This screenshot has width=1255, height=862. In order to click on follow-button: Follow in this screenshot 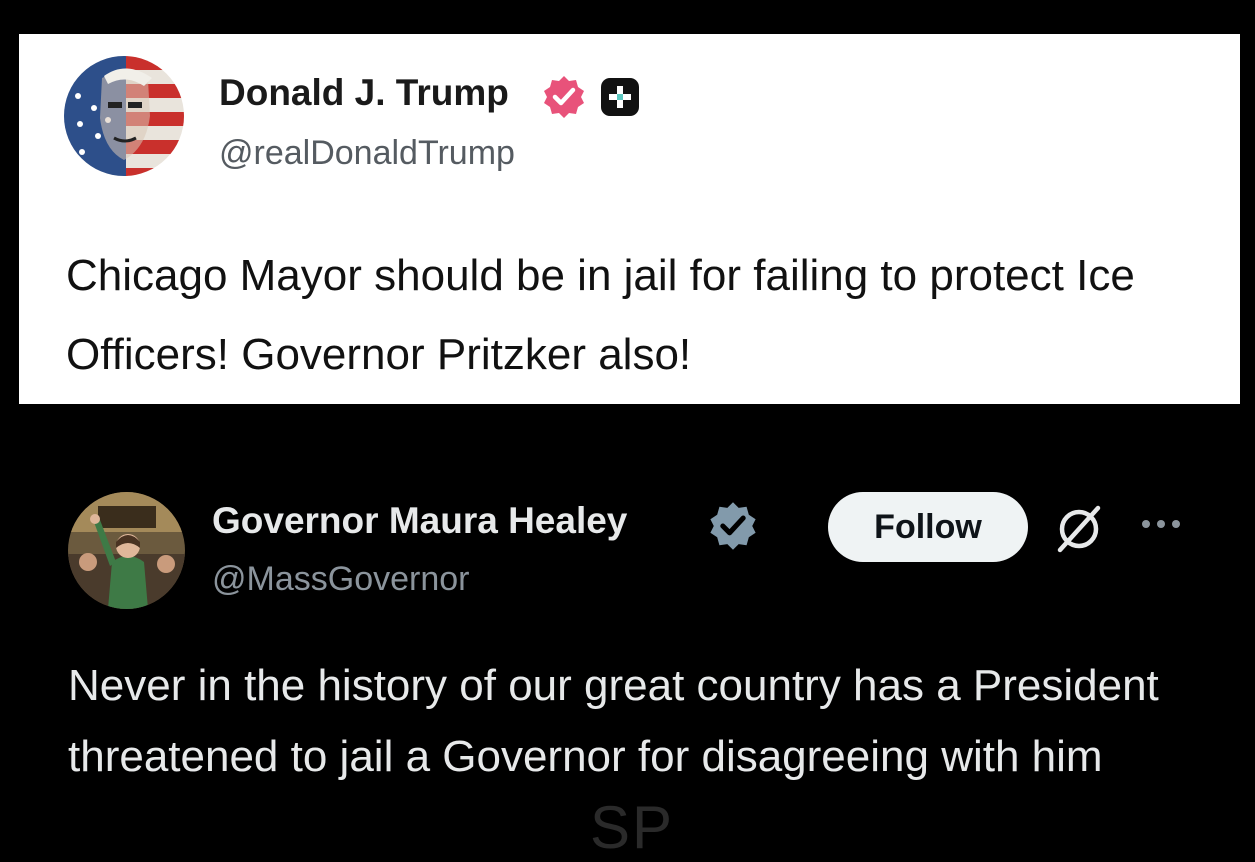, I will do `click(928, 527)`.